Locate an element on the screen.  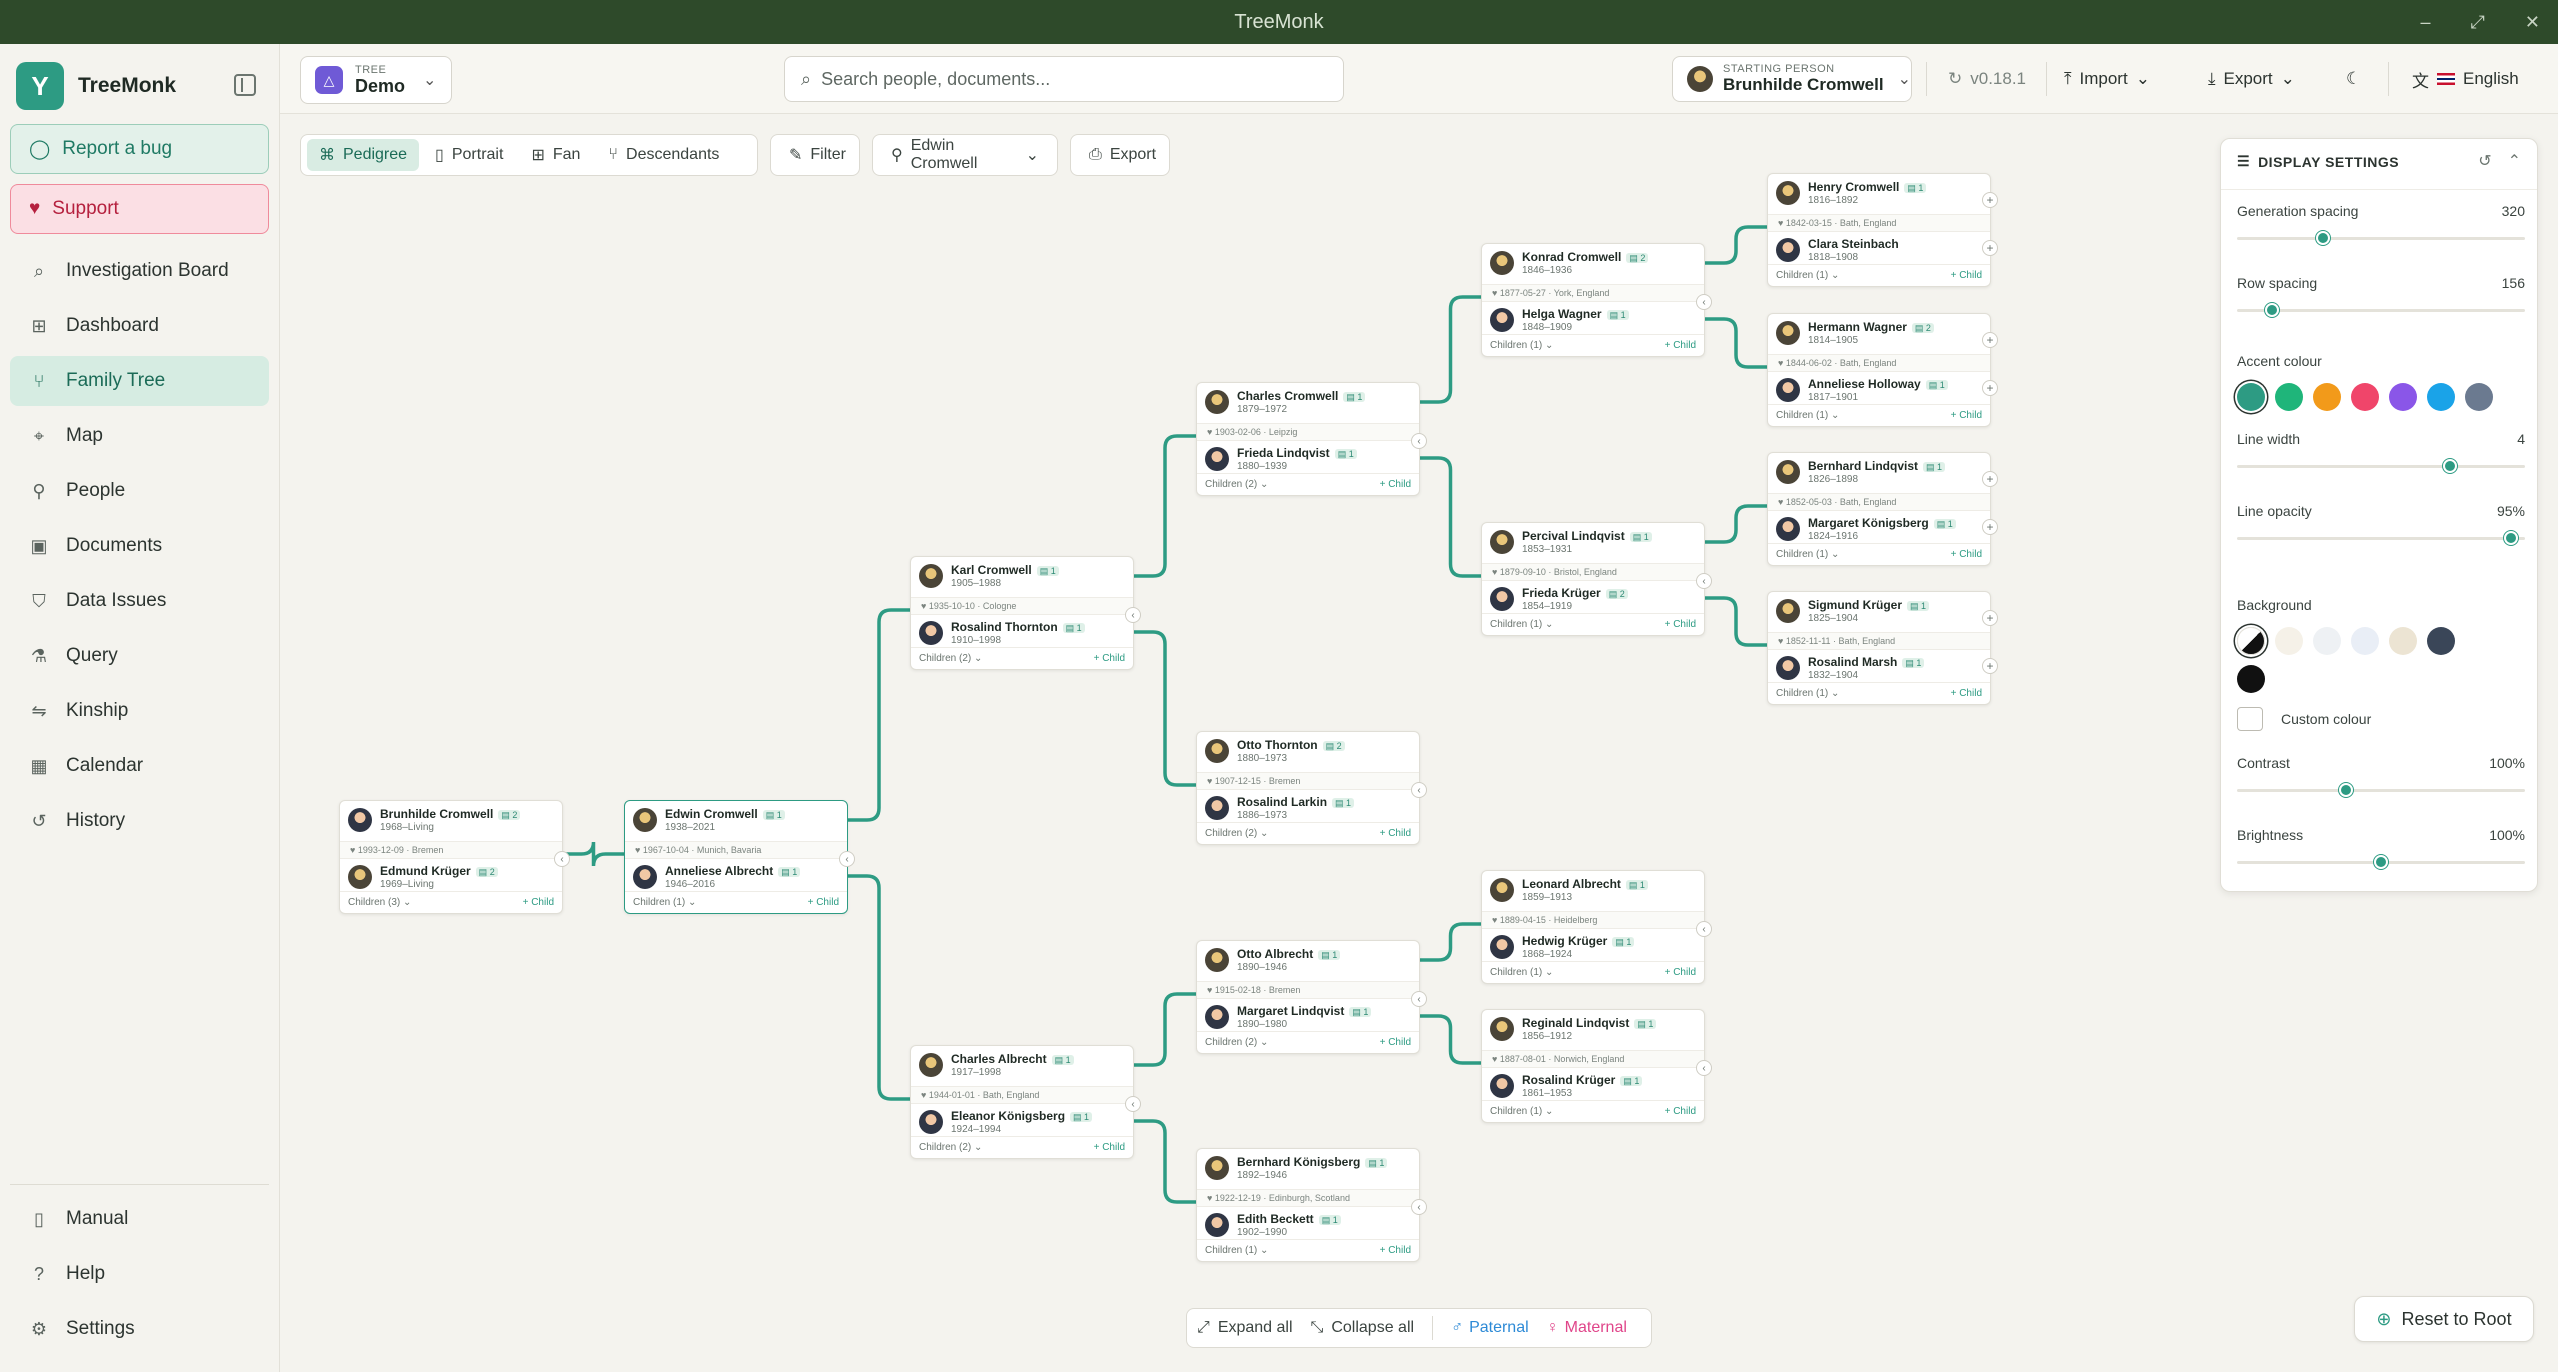
reset-settings-icon: ↺ is located at coordinates (2484, 161).